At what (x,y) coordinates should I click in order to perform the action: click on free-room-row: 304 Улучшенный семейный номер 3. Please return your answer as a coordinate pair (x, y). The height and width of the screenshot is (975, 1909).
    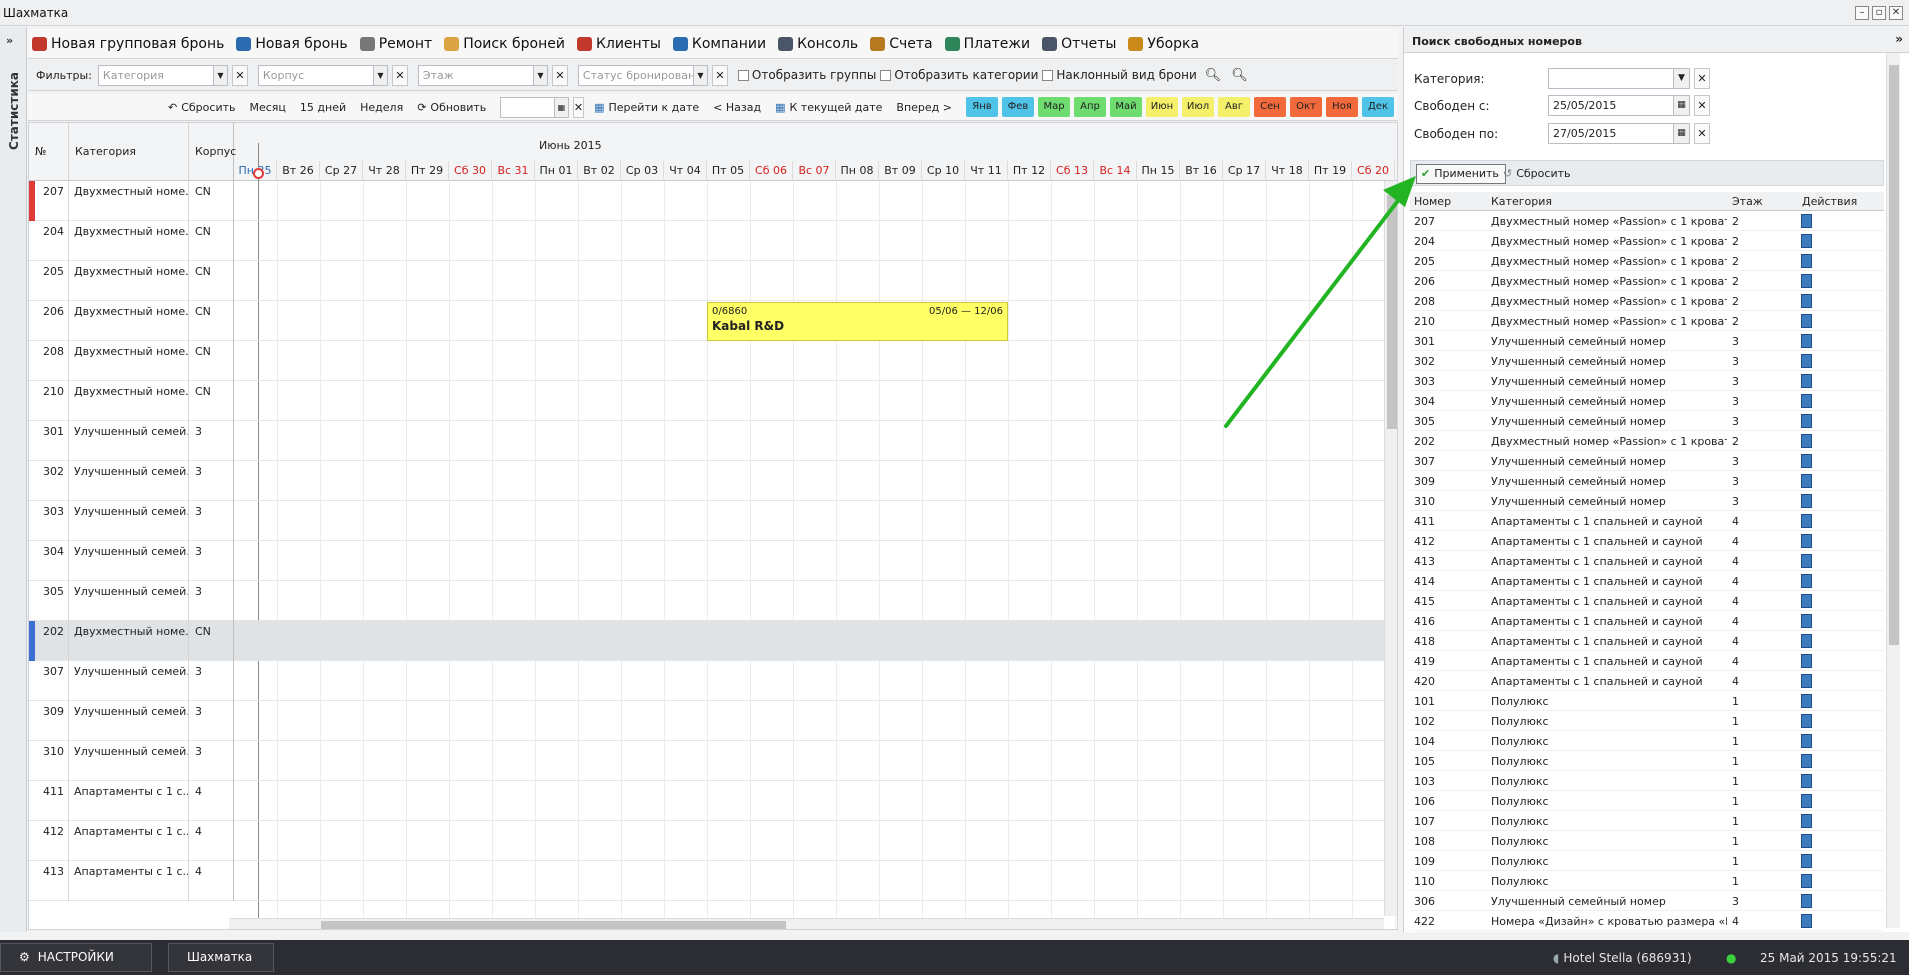
    Looking at the image, I should click on (1647, 401).